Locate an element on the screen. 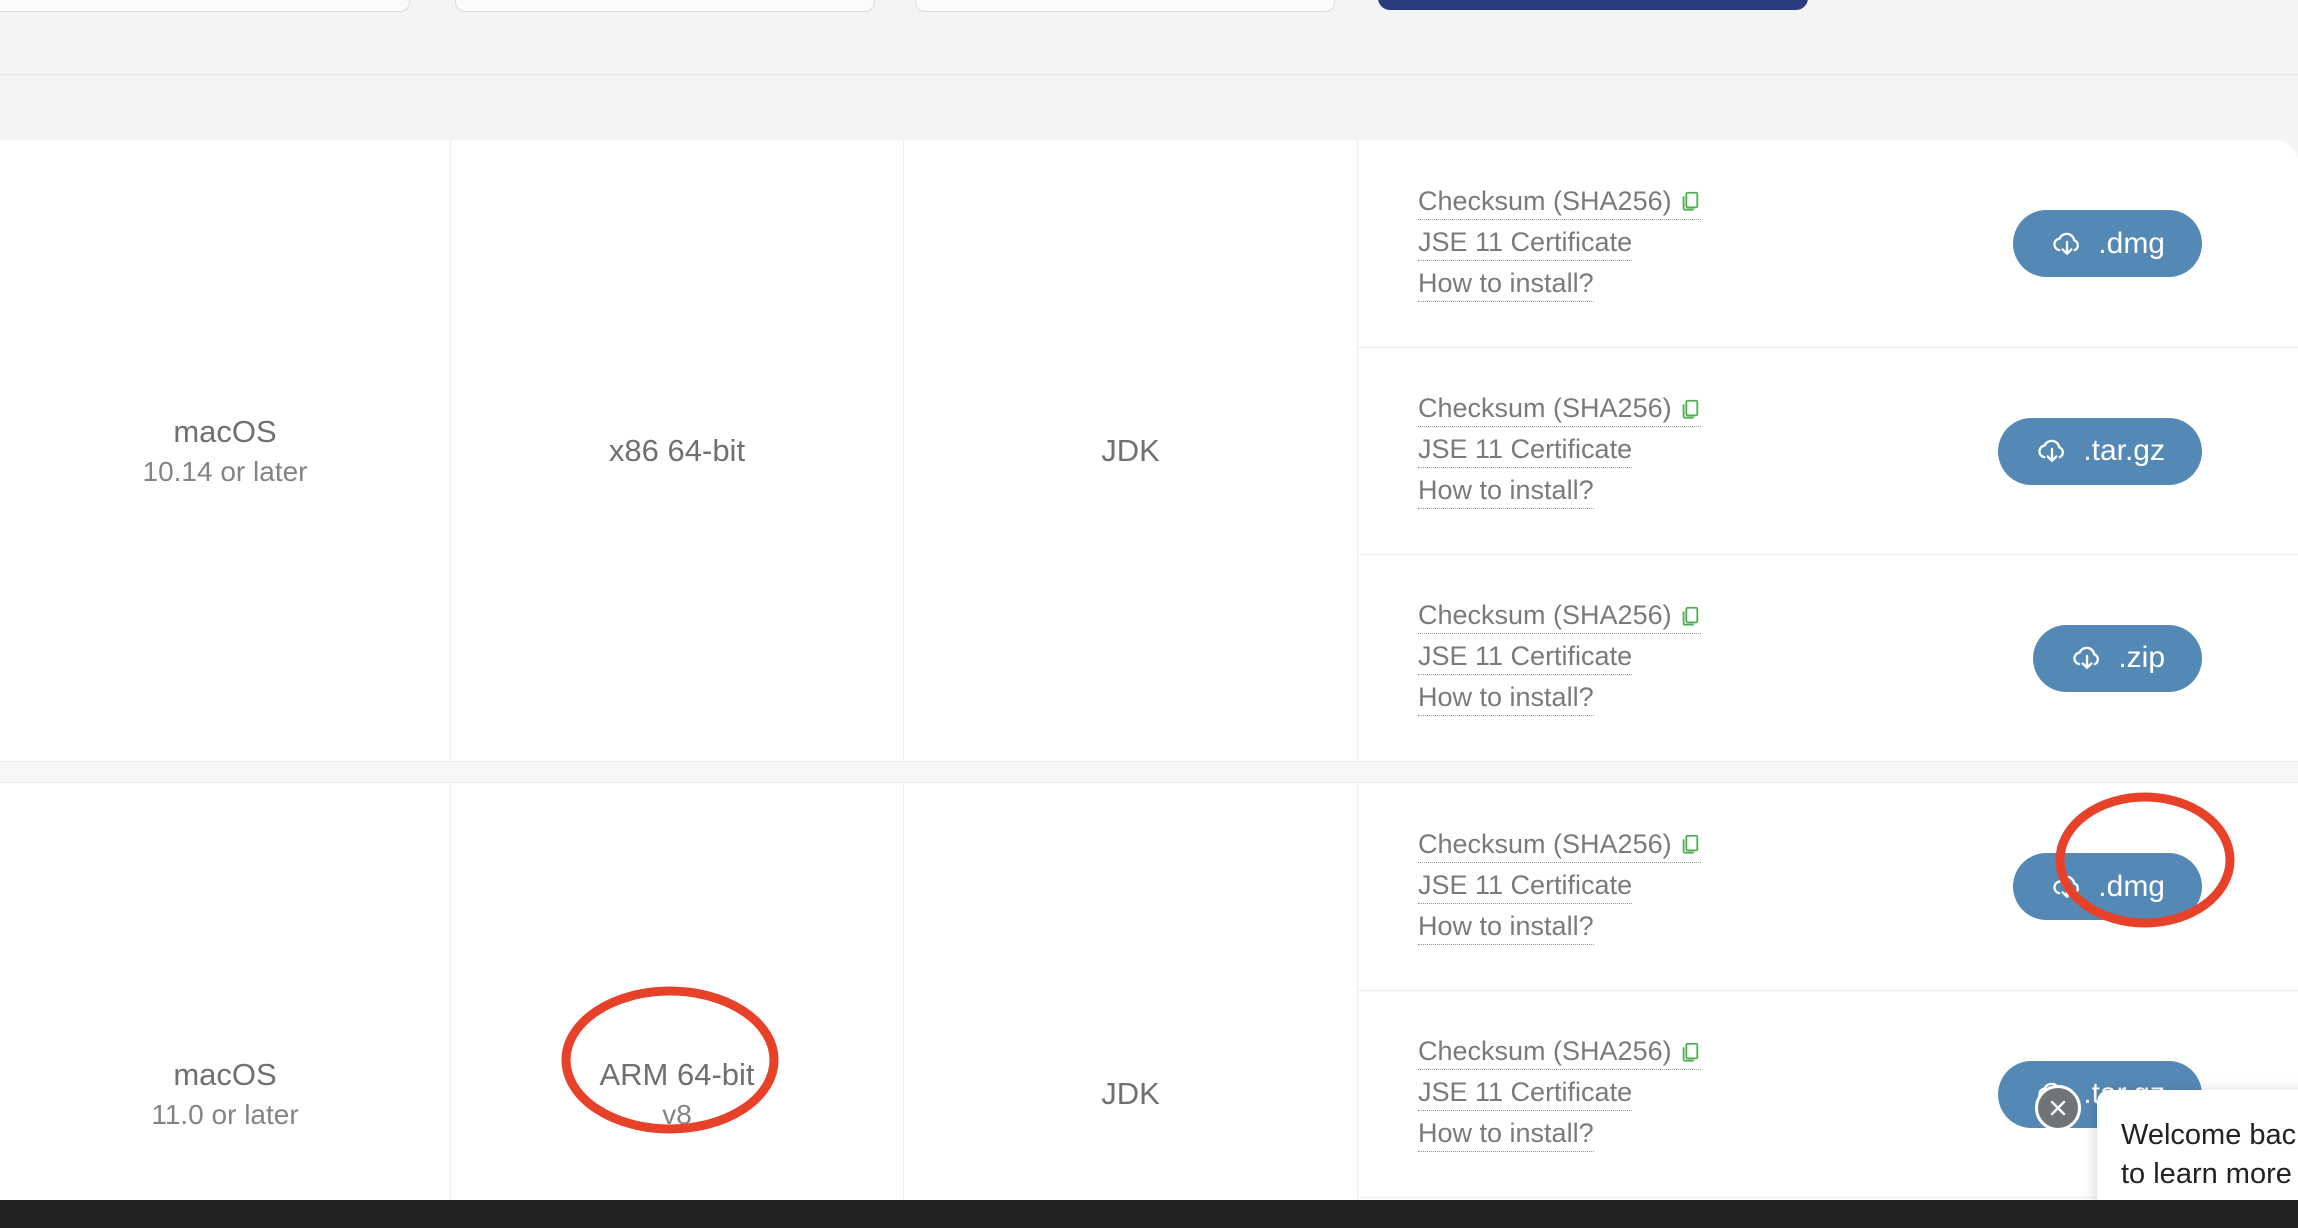 The height and width of the screenshot is (1228, 2298). architecture-cell: x86 64-bit is located at coordinates (676, 450).